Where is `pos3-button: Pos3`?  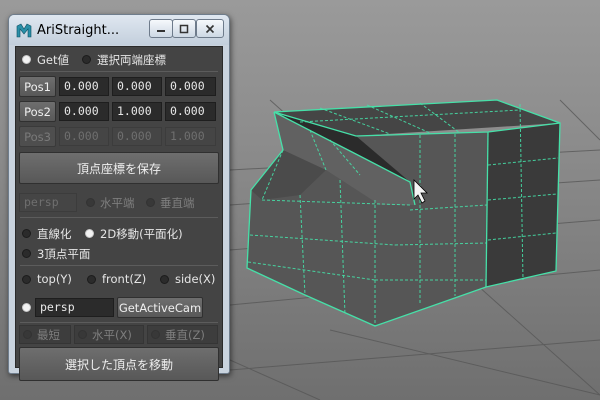 pos3-button: Pos3 is located at coordinates (37, 136).